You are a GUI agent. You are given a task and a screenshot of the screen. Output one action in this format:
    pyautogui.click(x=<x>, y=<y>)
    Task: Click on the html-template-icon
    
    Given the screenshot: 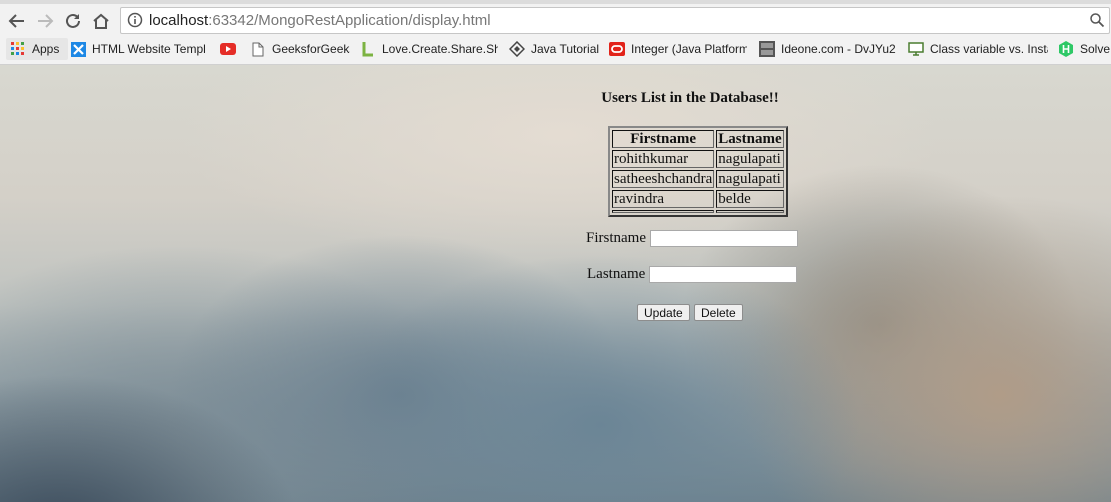 What is the action you would take?
    pyautogui.click(x=78, y=49)
    